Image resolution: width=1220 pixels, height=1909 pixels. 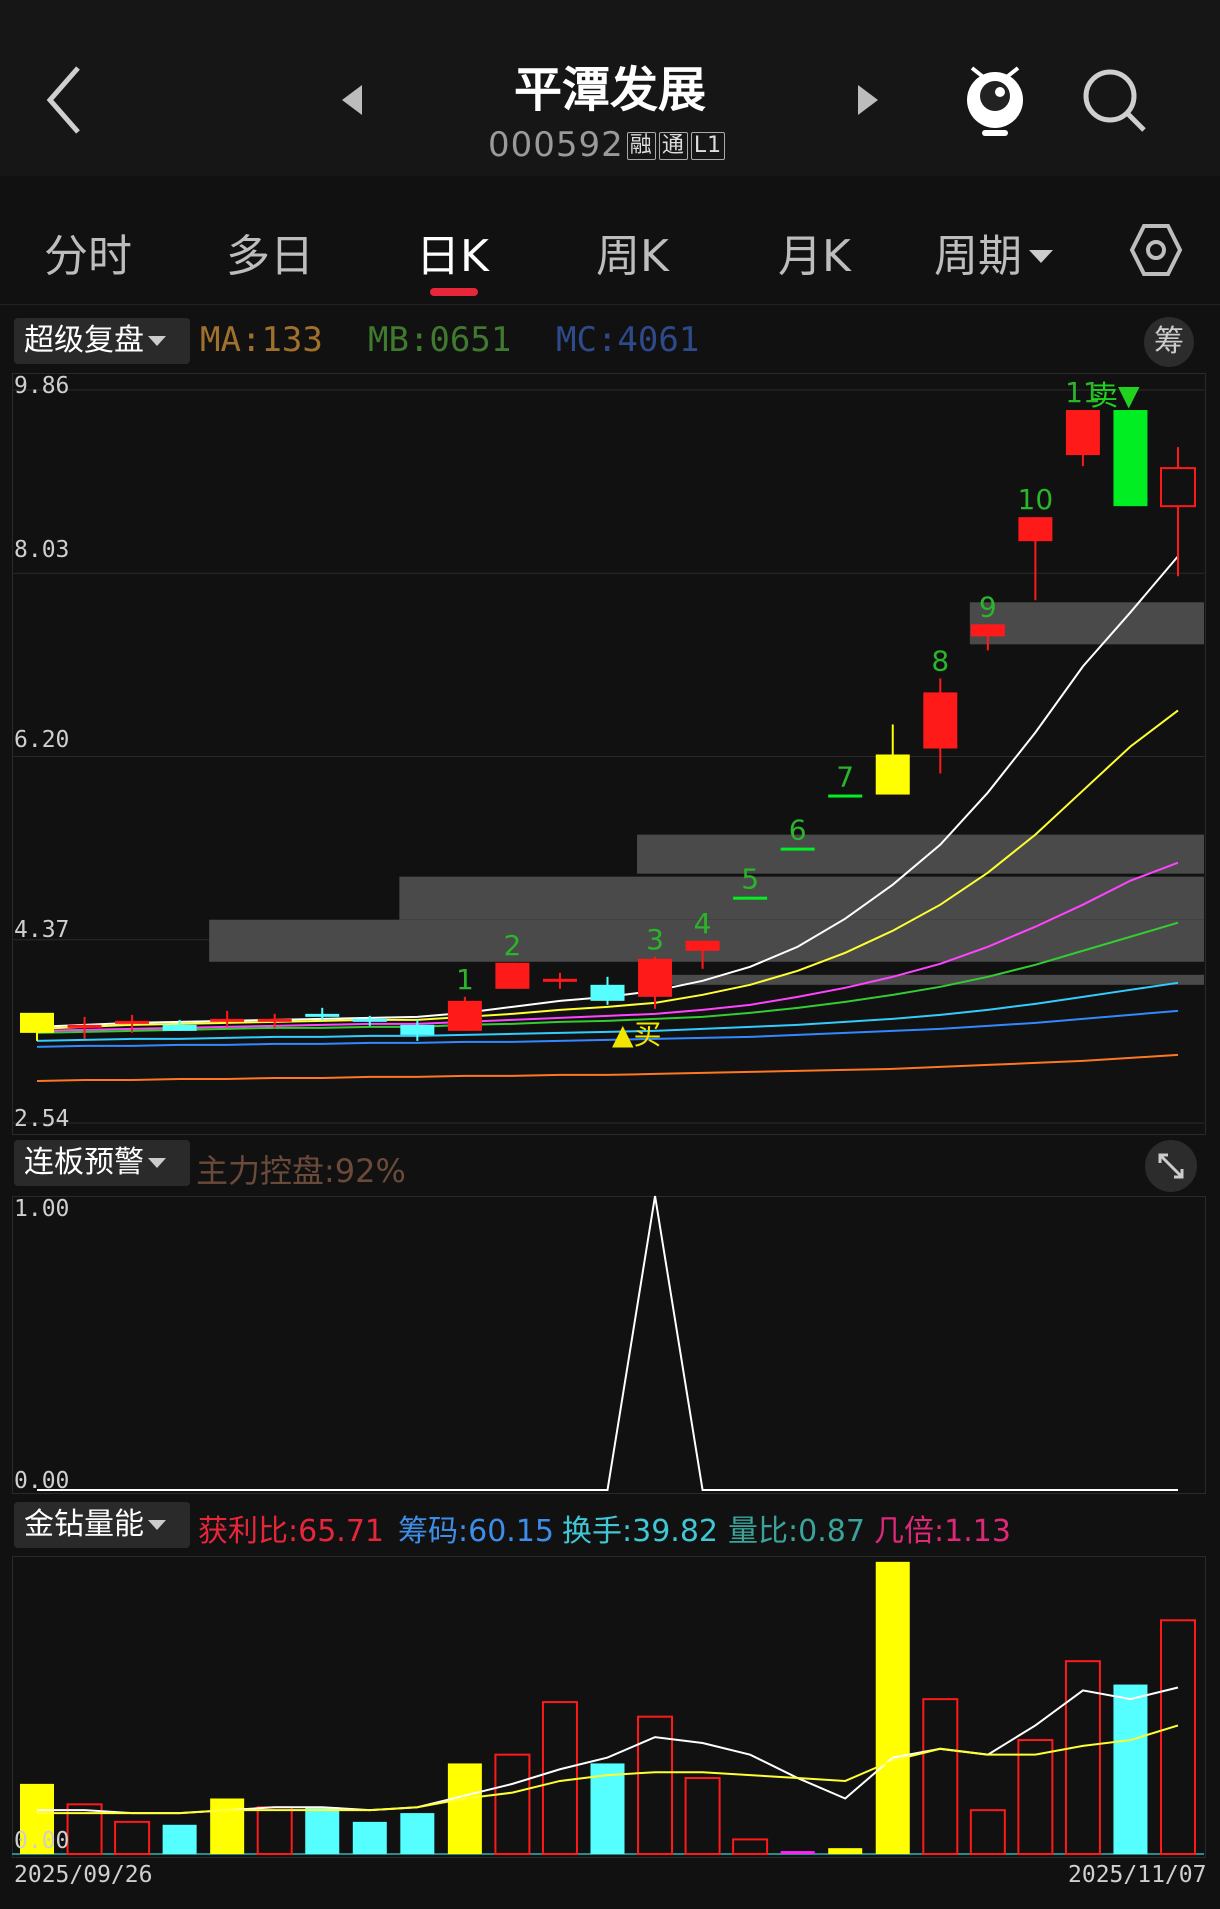 I want to click on date-end: 2025/11/07, so click(x=1137, y=1875).